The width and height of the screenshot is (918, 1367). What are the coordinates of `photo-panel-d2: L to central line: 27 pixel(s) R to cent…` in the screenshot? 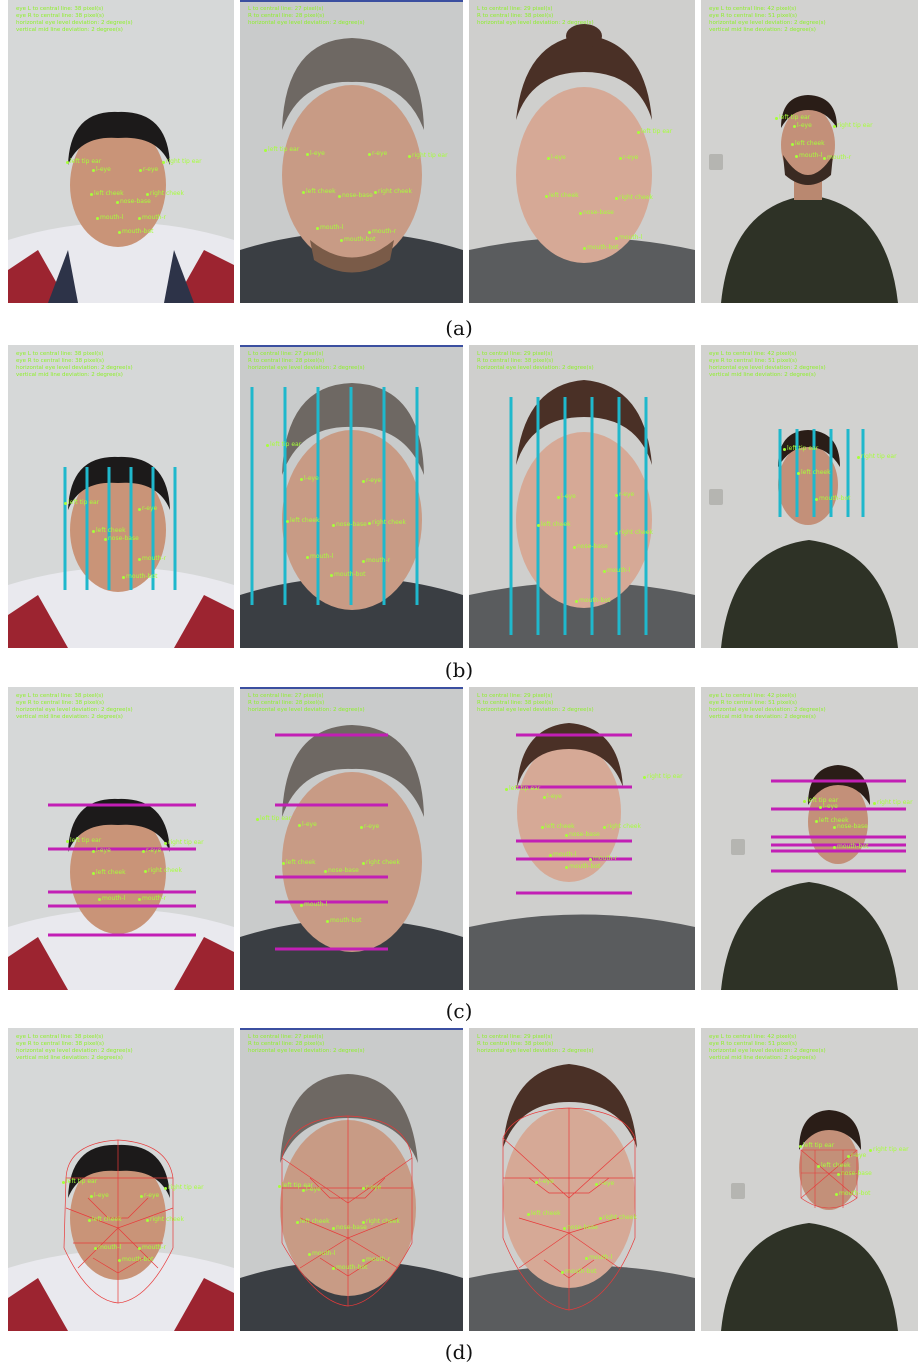 It's located at (351, 1179).